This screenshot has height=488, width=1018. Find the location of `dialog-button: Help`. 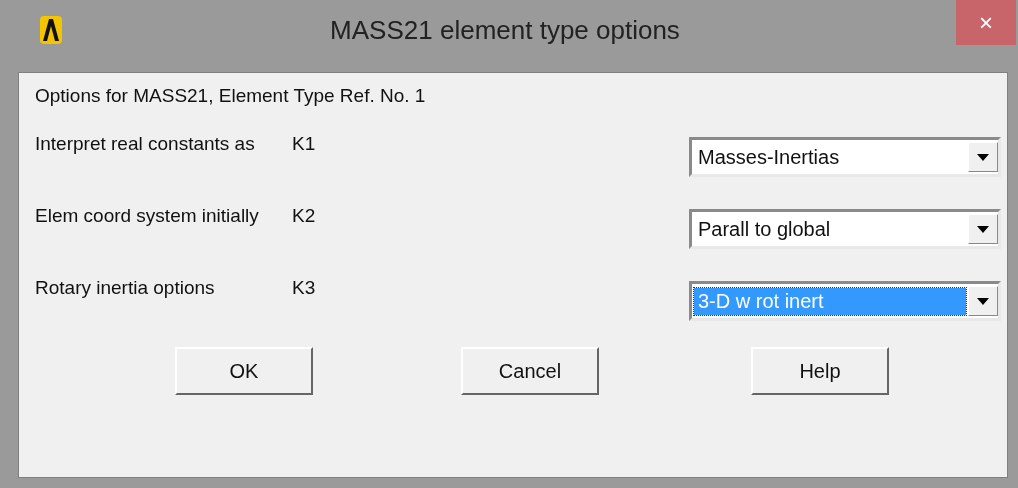

dialog-button: Help is located at coordinates (820, 371).